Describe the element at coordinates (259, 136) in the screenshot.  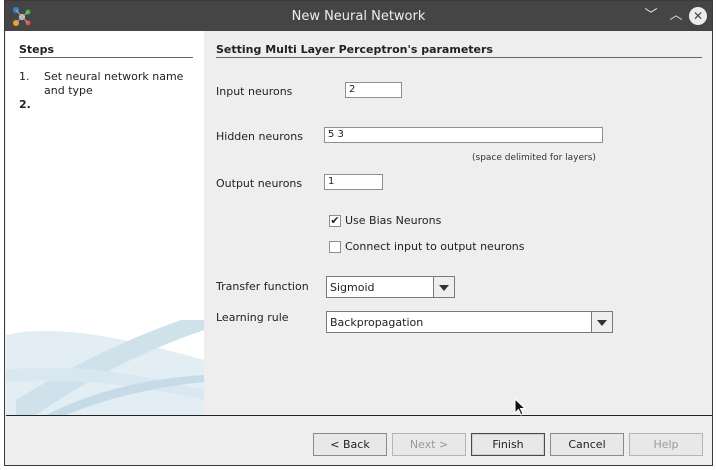
I see `hidden-neurons-label: Hidden neurons` at that location.